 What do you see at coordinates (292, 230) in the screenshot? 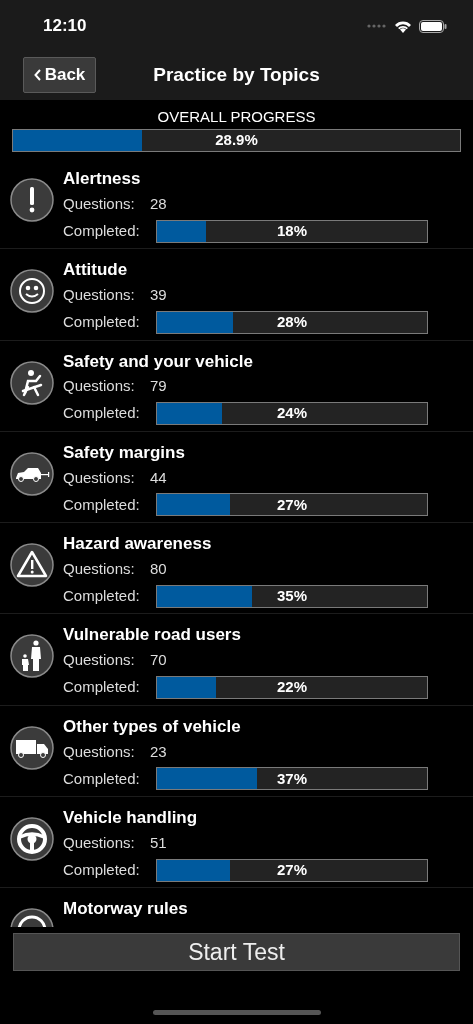
I see `progress-percent: 18%` at bounding box center [292, 230].